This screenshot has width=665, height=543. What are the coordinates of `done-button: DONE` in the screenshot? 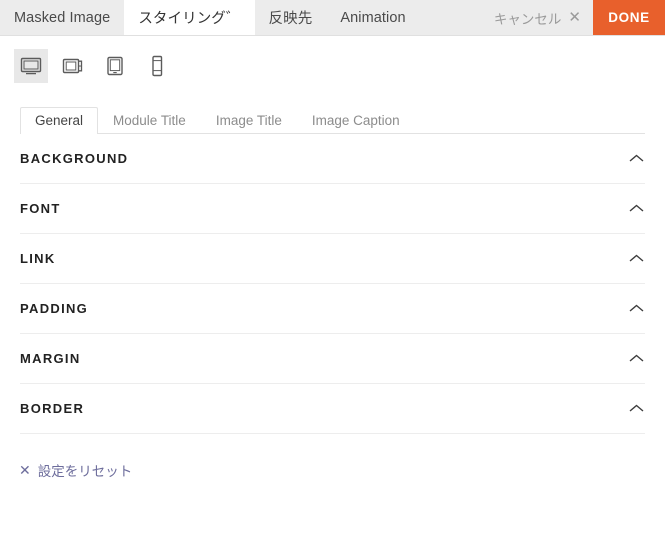 It's located at (629, 17).